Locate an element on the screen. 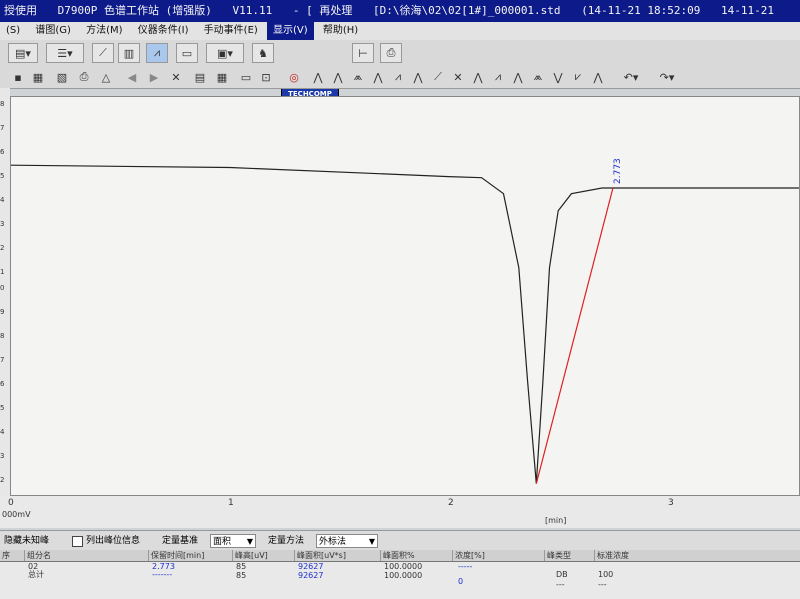 The image size is (800, 599). running-man-icon: ♞ is located at coordinates (263, 53).